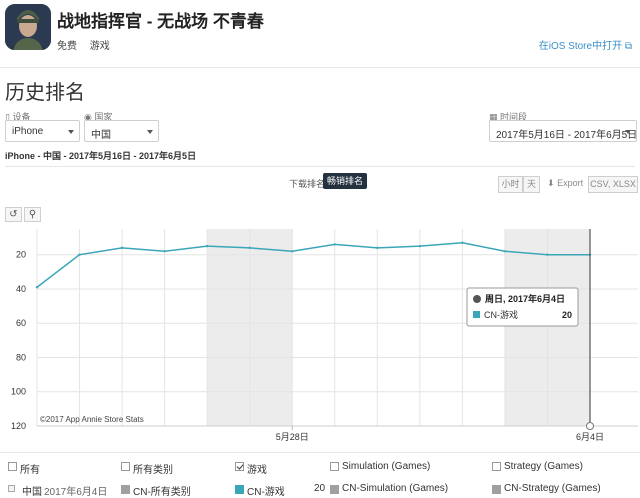  Describe the element at coordinates (32, 214) in the screenshot. I see `zoom-icon: ⚲` at that location.